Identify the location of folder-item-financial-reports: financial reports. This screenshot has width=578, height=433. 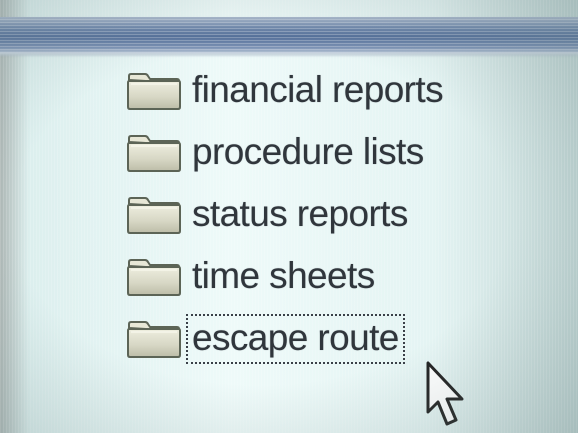
(346, 91).